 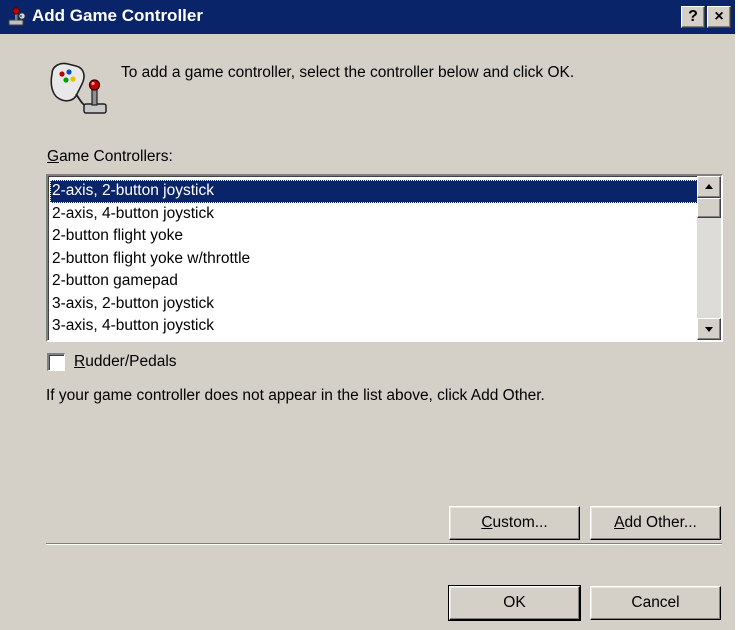 I want to click on mnemonic-r: R, so click(x=80, y=361).